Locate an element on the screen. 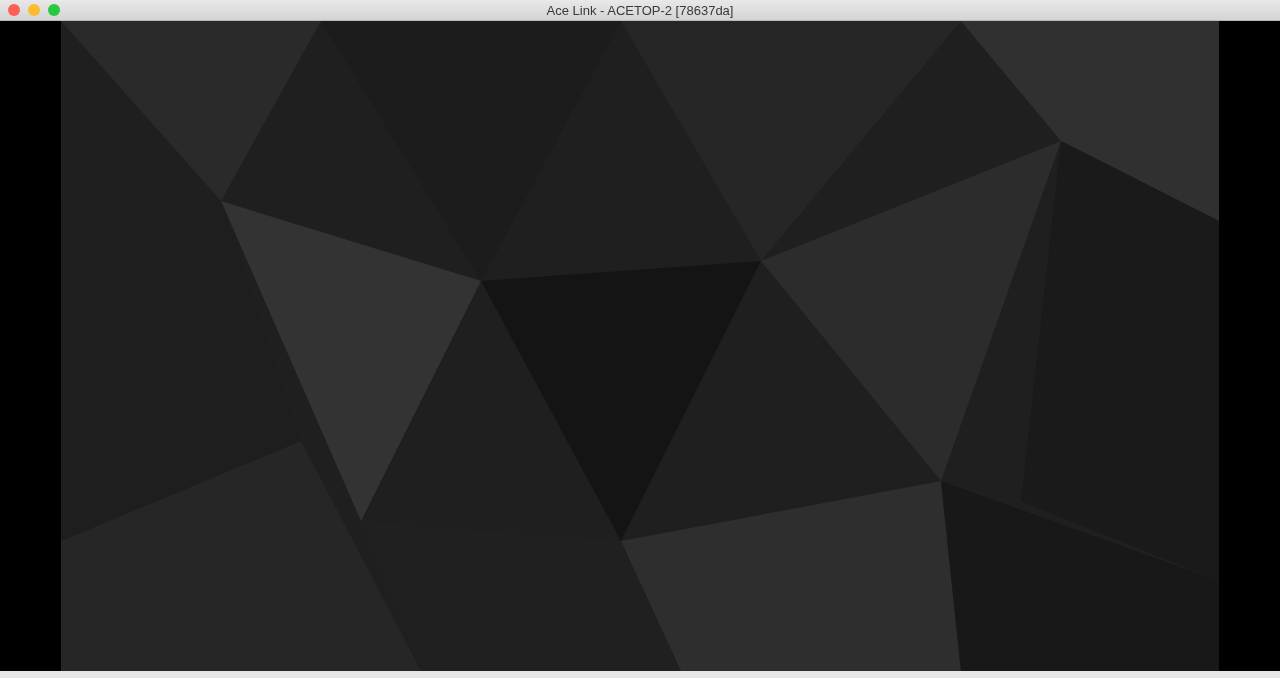 Image resolution: width=1280 pixels, height=678 pixels. zoom-button is located at coordinates (54, 10).